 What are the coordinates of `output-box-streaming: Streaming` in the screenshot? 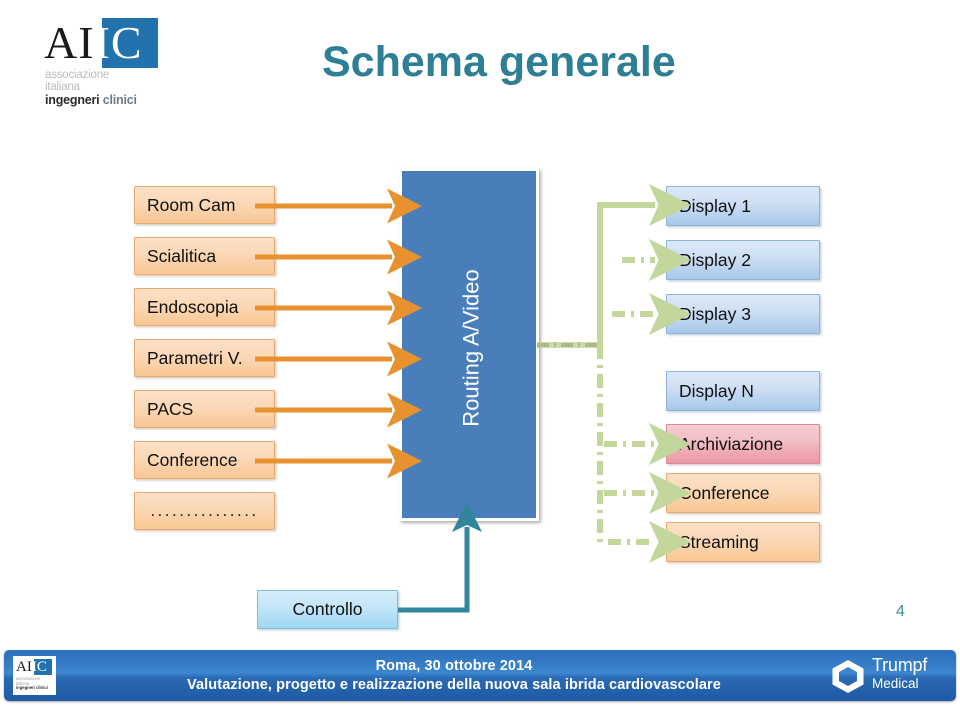 It's located at (743, 542).